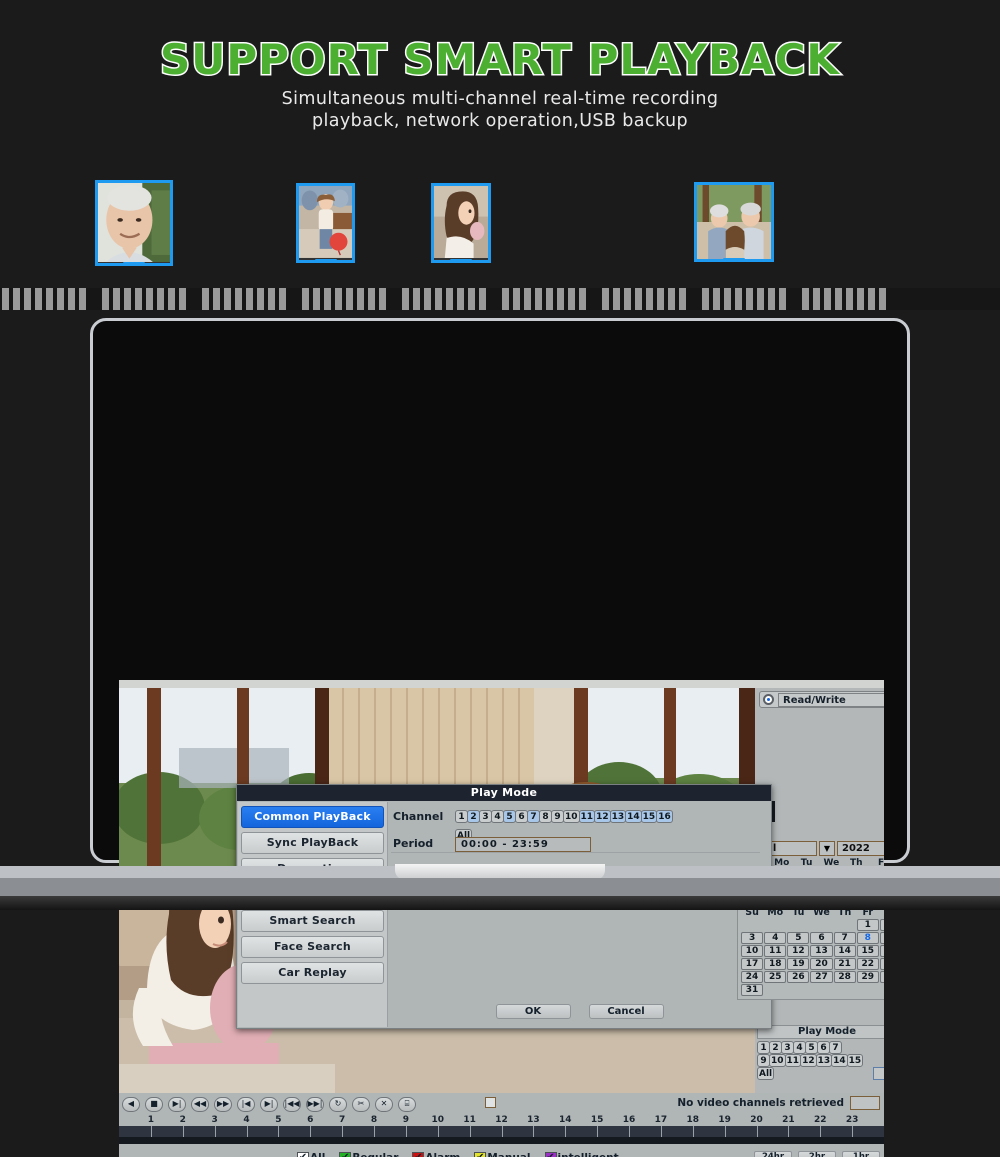 The image size is (1000, 1157). What do you see at coordinates (773, 1154) in the screenshot?
I see `zoom-24hr-button: 24hr` at bounding box center [773, 1154].